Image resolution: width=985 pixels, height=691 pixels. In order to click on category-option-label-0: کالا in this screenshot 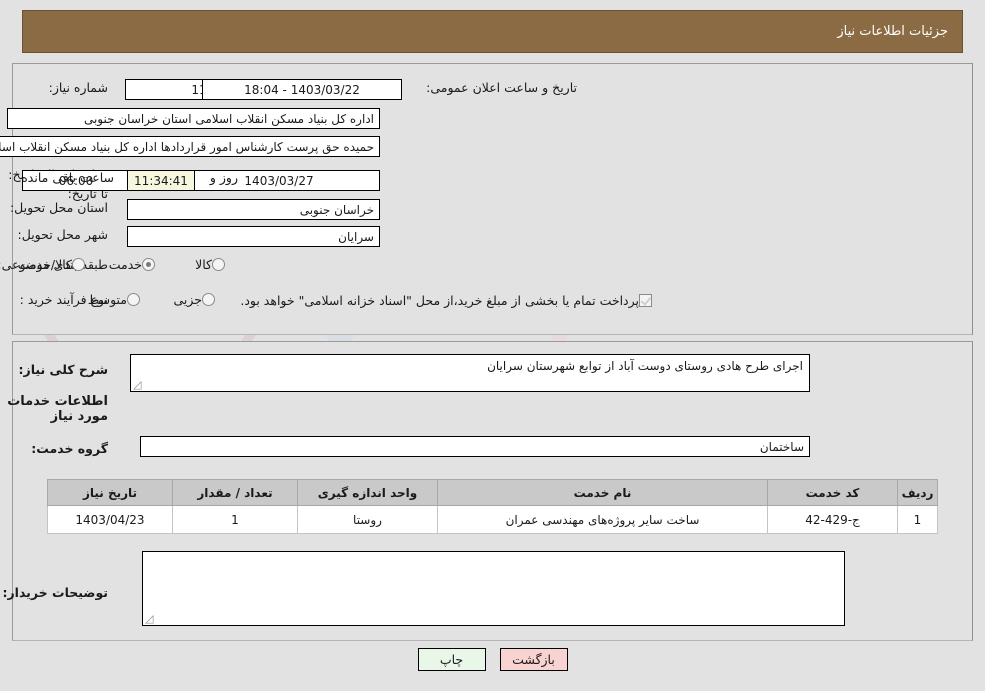, I will do `click(203, 264)`.